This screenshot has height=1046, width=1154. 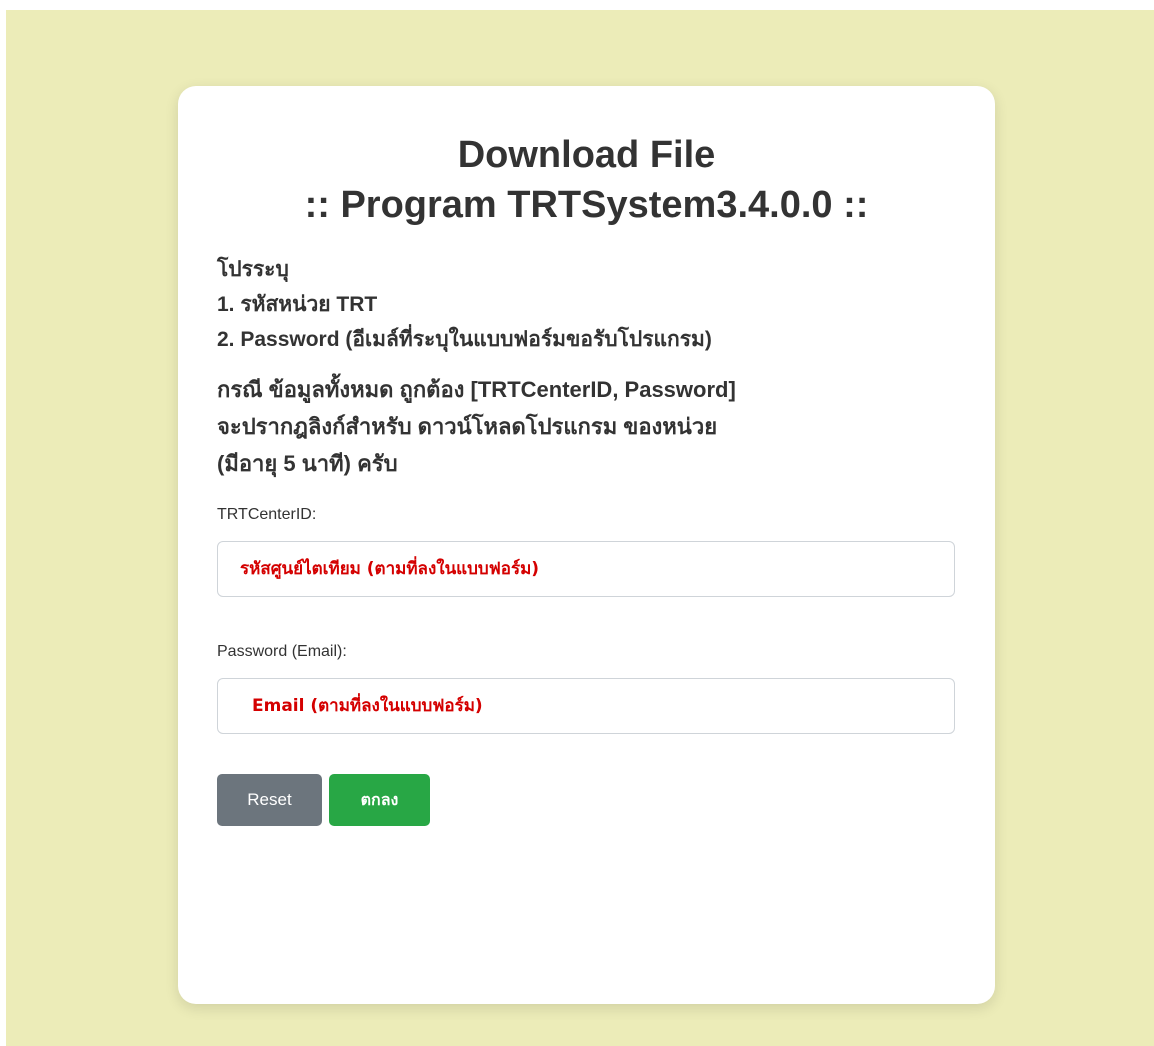 I want to click on instructions-item-1: 1. รหัสหน่วย TRT, so click(x=297, y=304).